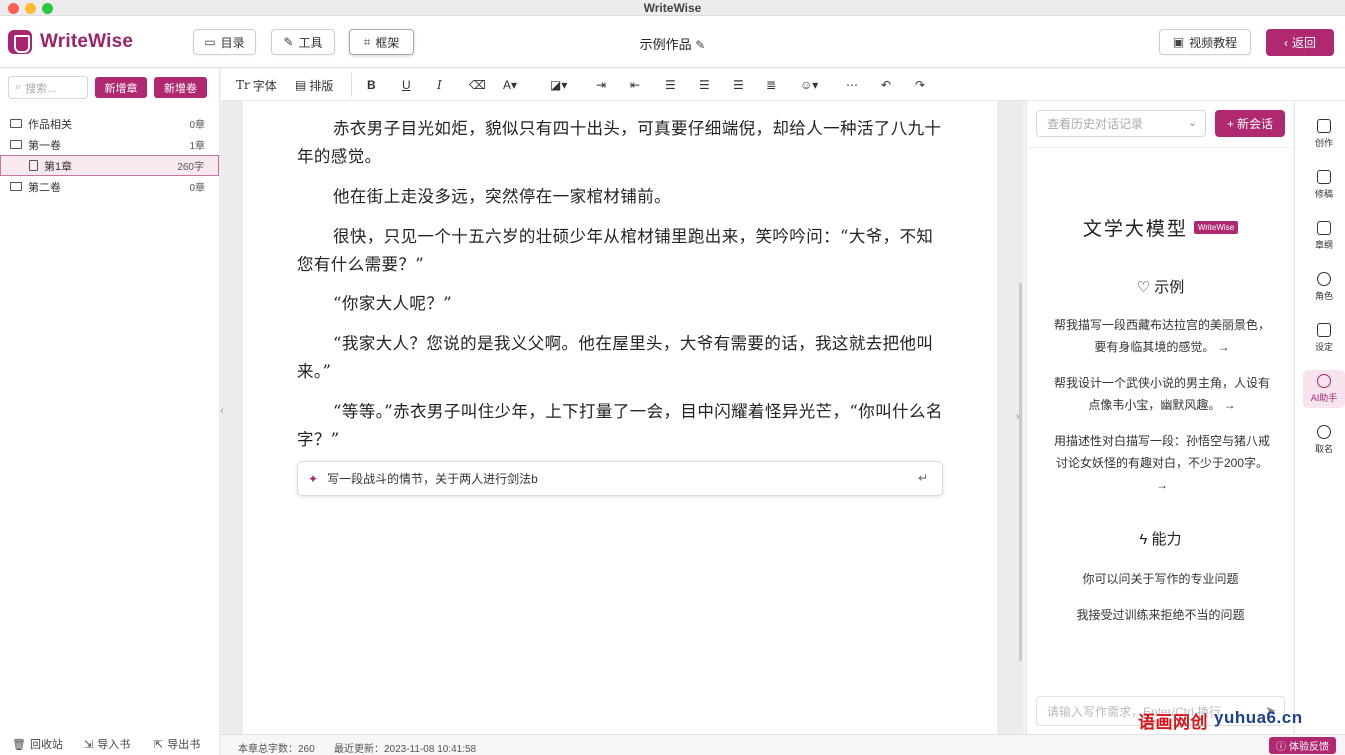 This screenshot has width=1345, height=755. Describe the element at coordinates (19, 744) in the screenshot. I see `trash-icon: 🗑` at that location.